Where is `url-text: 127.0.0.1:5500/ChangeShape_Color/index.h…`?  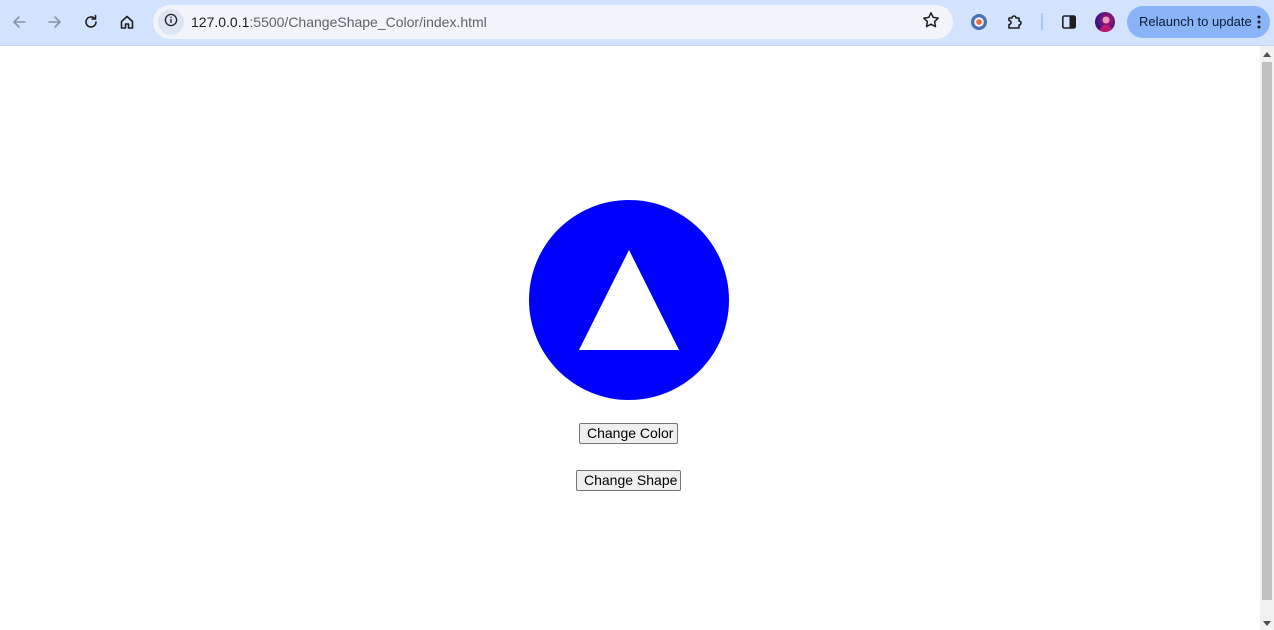
url-text: 127.0.0.1:5500/ChangeShape_Color/index.h… is located at coordinates (339, 22).